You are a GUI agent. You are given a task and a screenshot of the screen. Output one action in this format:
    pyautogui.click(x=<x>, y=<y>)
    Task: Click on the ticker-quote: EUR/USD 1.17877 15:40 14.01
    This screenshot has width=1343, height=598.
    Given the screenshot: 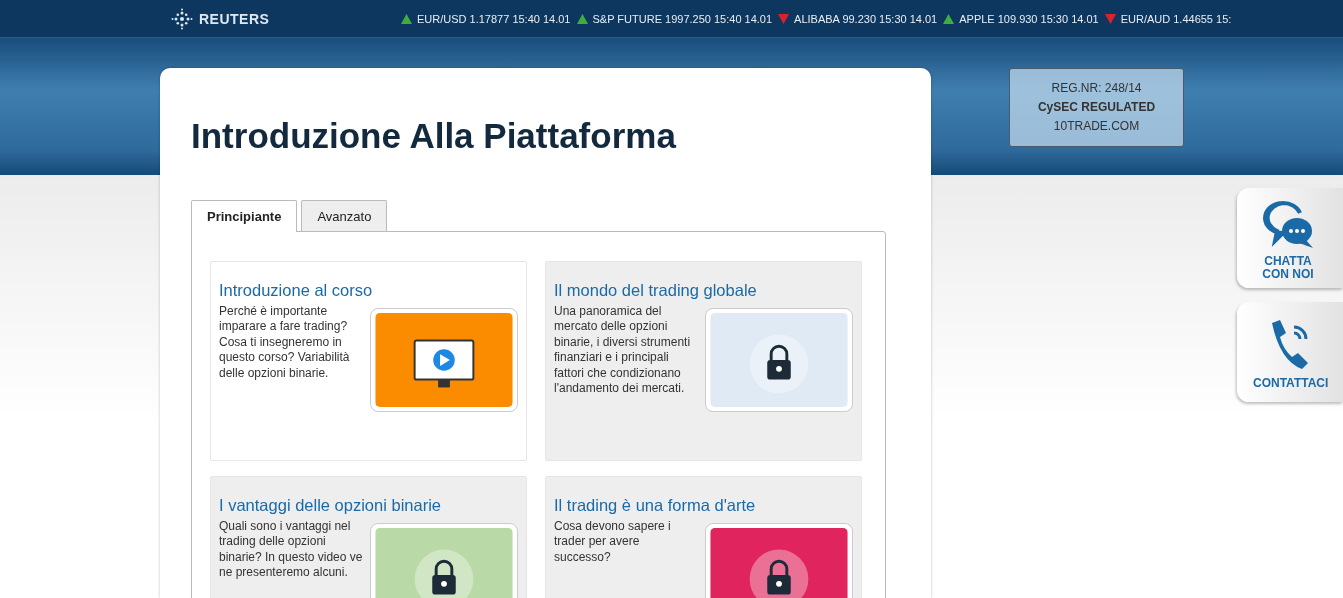 What is the action you would take?
    pyautogui.click(x=494, y=18)
    